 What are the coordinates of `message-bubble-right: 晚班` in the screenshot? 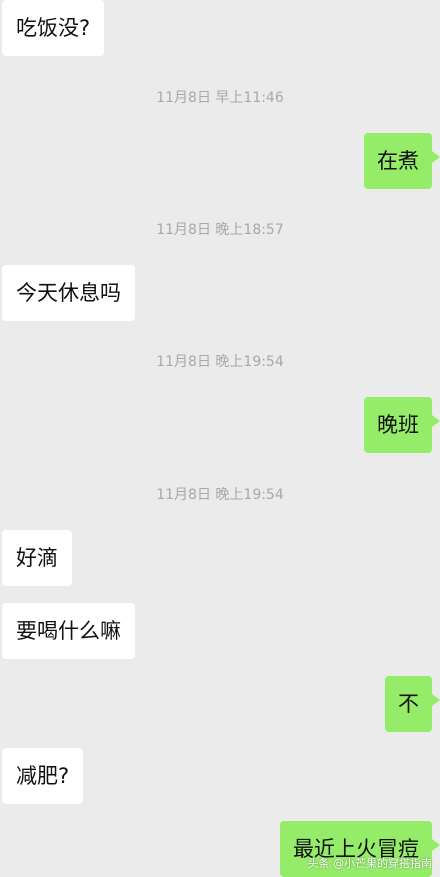 It's located at (402, 425).